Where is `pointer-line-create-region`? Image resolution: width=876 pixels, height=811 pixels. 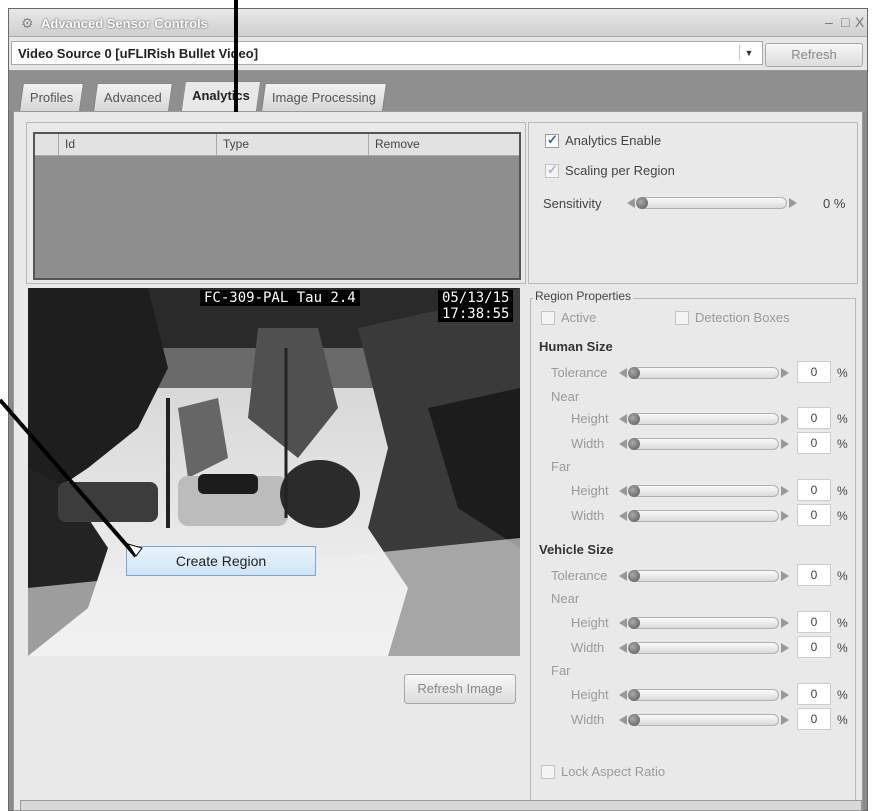 pointer-line-create-region is located at coordinates (69, 478).